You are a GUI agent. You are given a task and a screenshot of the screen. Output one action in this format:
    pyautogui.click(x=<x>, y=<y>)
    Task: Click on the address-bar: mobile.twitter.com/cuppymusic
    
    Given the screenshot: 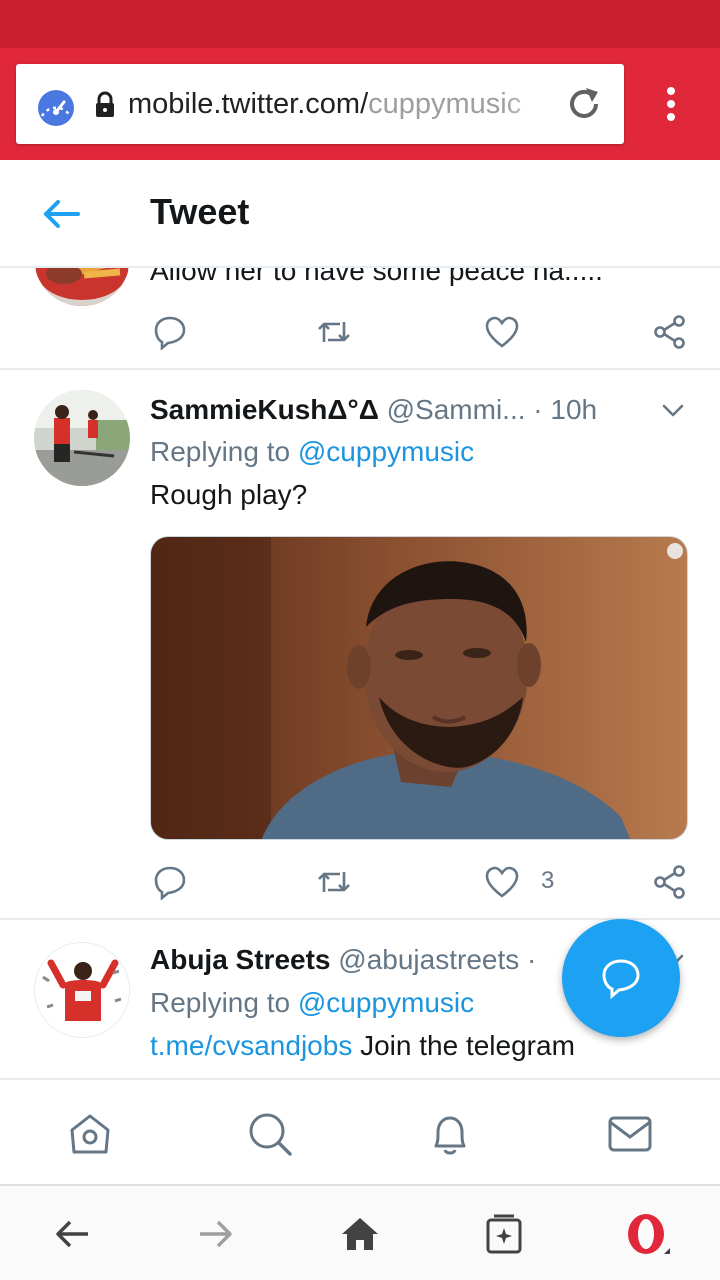 What is the action you would take?
    pyautogui.click(x=320, y=104)
    